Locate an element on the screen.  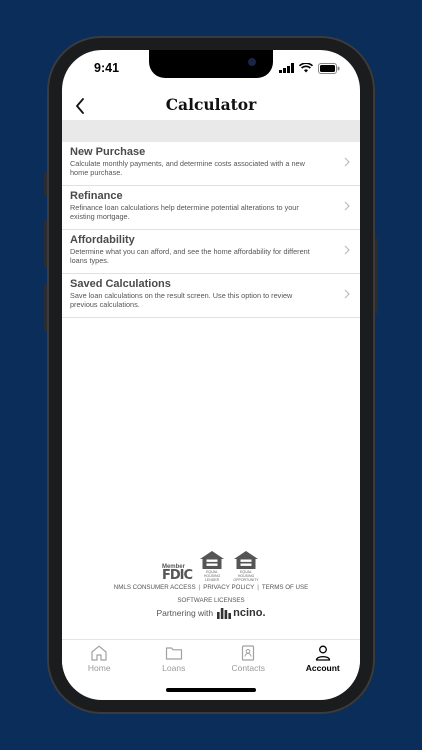
tab-account: Account is located at coordinates (323, 660).